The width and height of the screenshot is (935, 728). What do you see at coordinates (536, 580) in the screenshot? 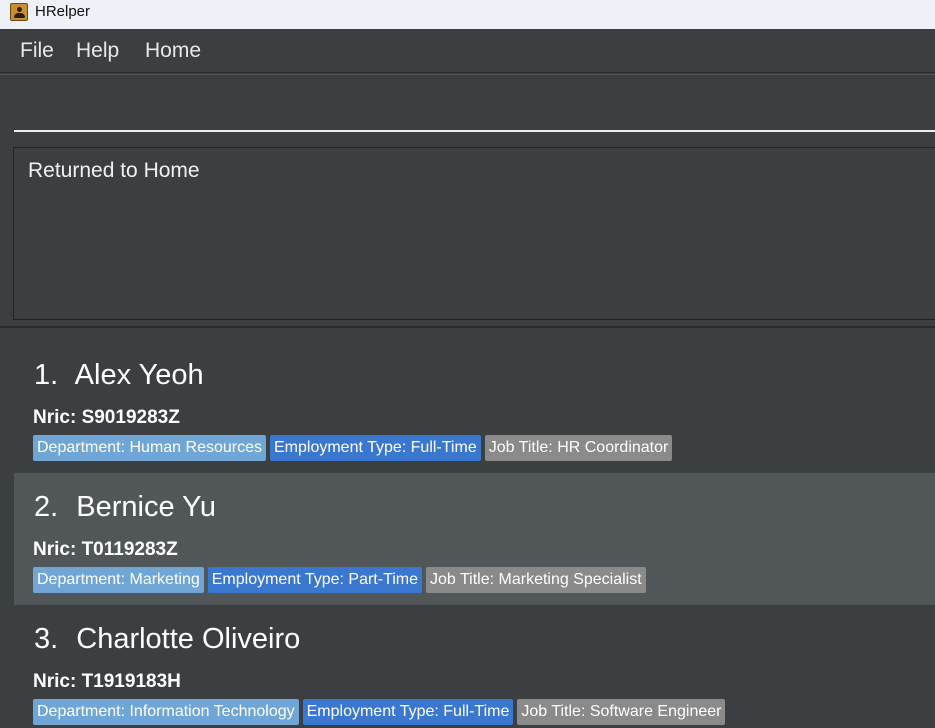
I see `job-title-tag: Job Title: Marketing Specialist` at bounding box center [536, 580].